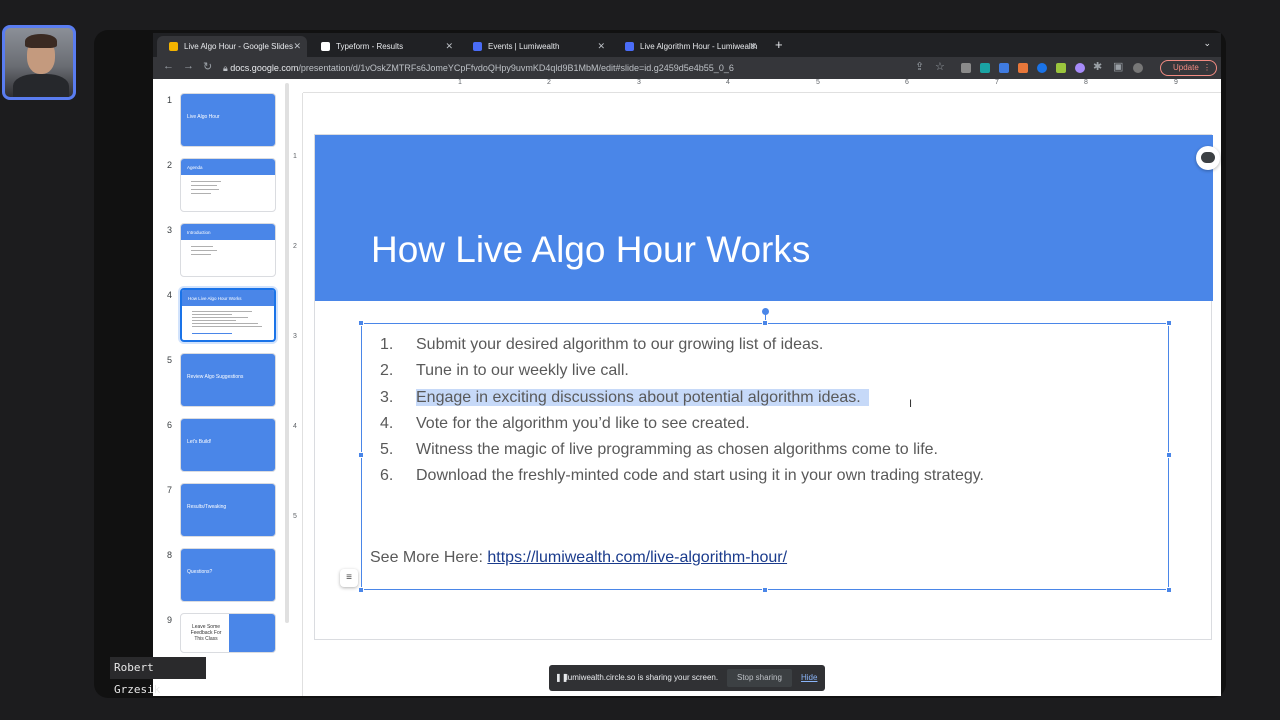 The width and height of the screenshot is (1280, 720). I want to click on list-text: Tune in to our weekly live call., so click(522, 371).